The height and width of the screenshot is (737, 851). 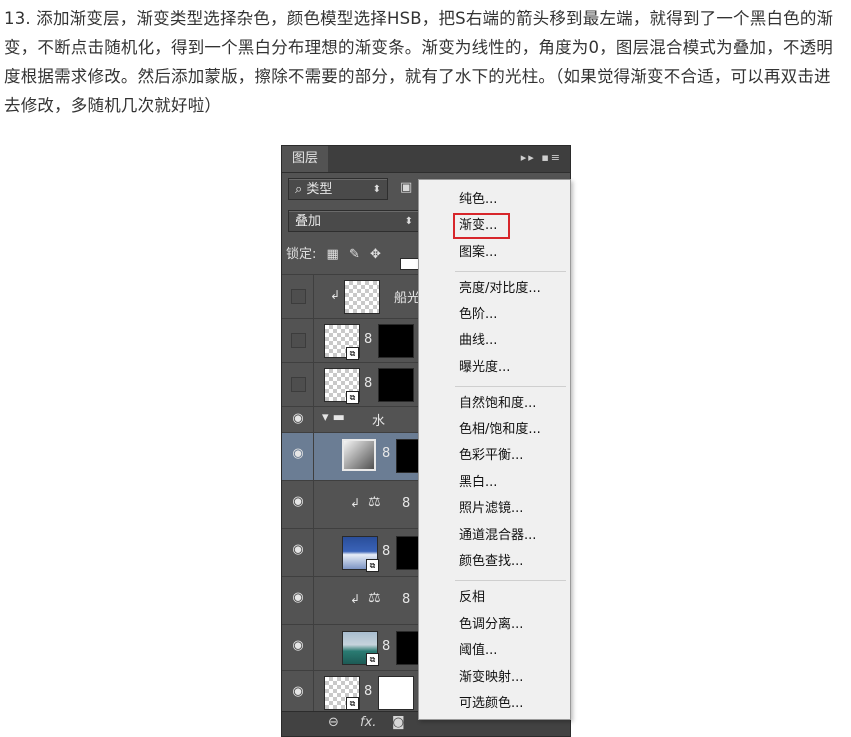 What do you see at coordinates (398, 722) in the screenshot?
I see `add-mask-icon: ◙` at bounding box center [398, 722].